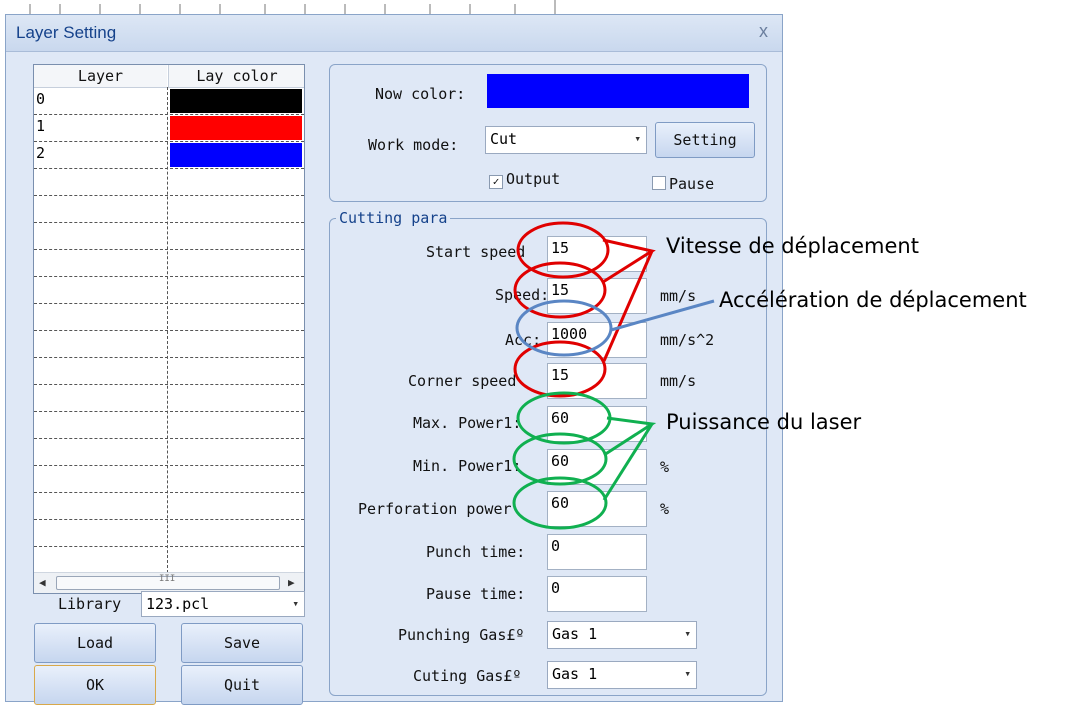  I want to click on work-mode-select: Cut ▾, so click(566, 140).